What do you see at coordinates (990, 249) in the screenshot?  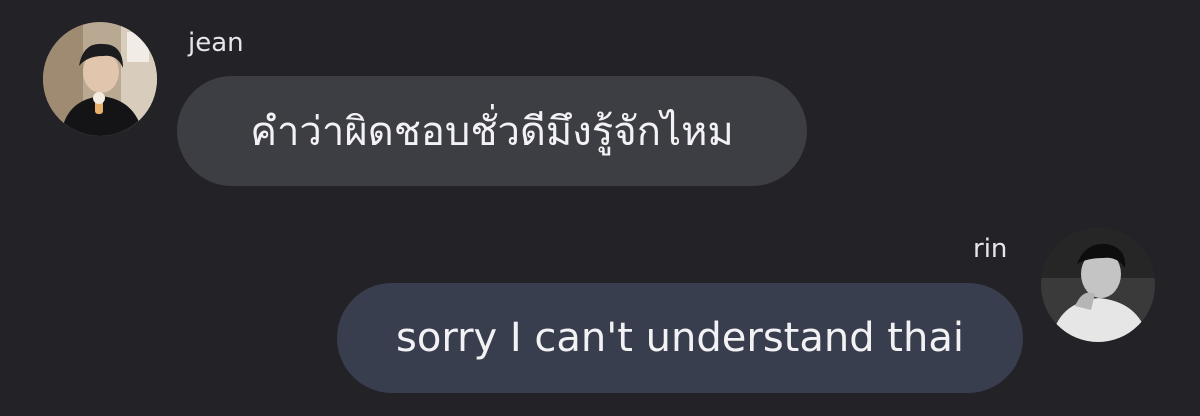 I see `sender-name: rin` at bounding box center [990, 249].